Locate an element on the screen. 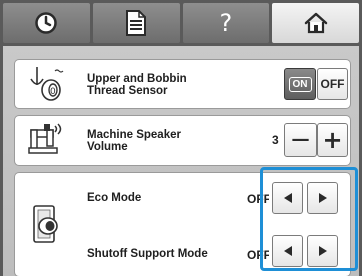 The height and width of the screenshot is (276, 362). shutoff-support-label: Shutoff Support Mode is located at coordinates (147, 254).